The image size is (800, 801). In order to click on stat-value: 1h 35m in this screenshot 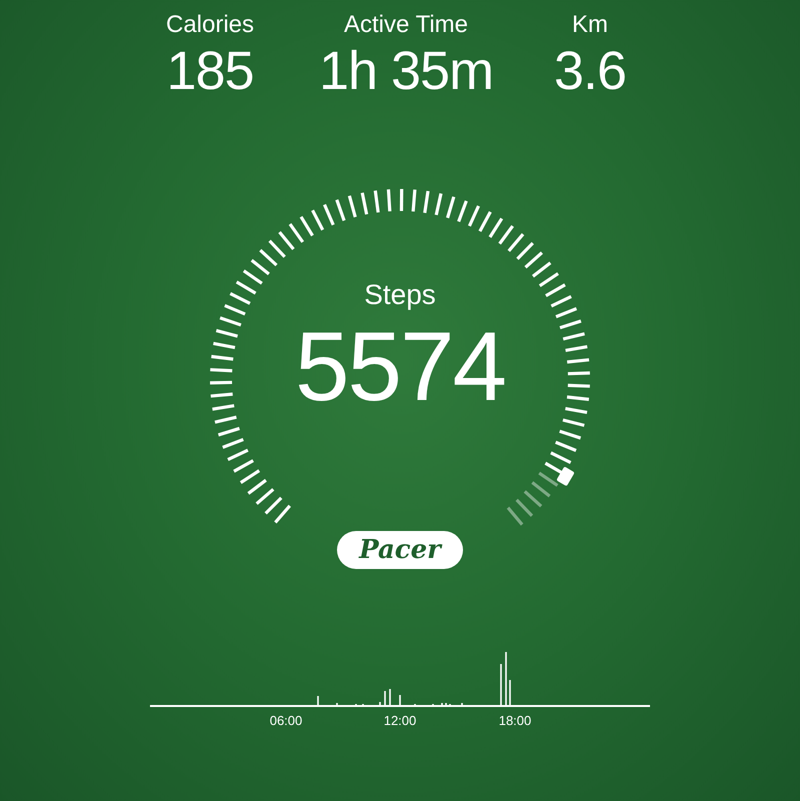, I will do `click(406, 71)`.